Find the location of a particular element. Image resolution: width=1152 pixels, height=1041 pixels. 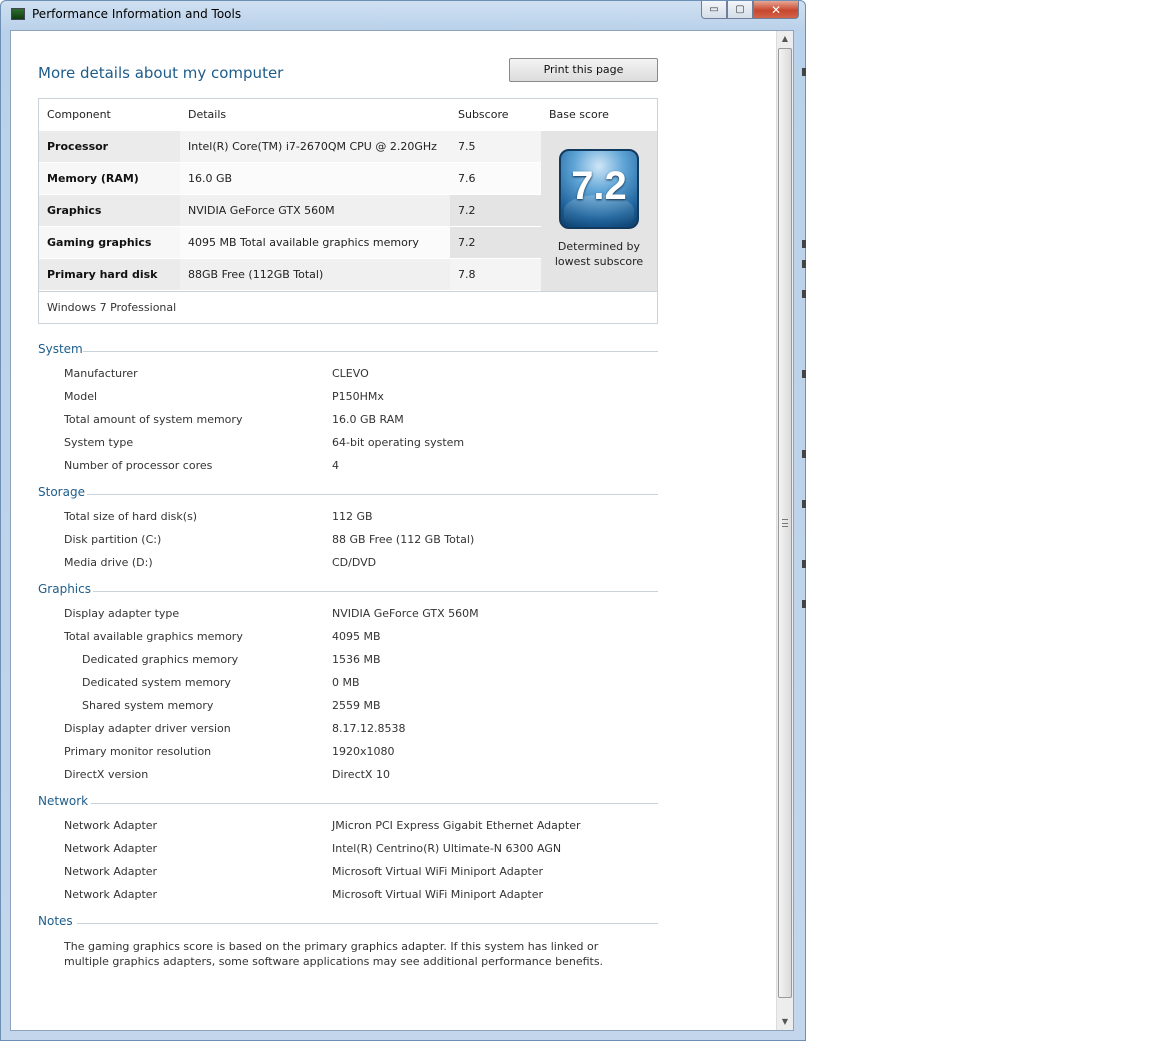

section-title-graphics: Graphics is located at coordinates (64, 589).